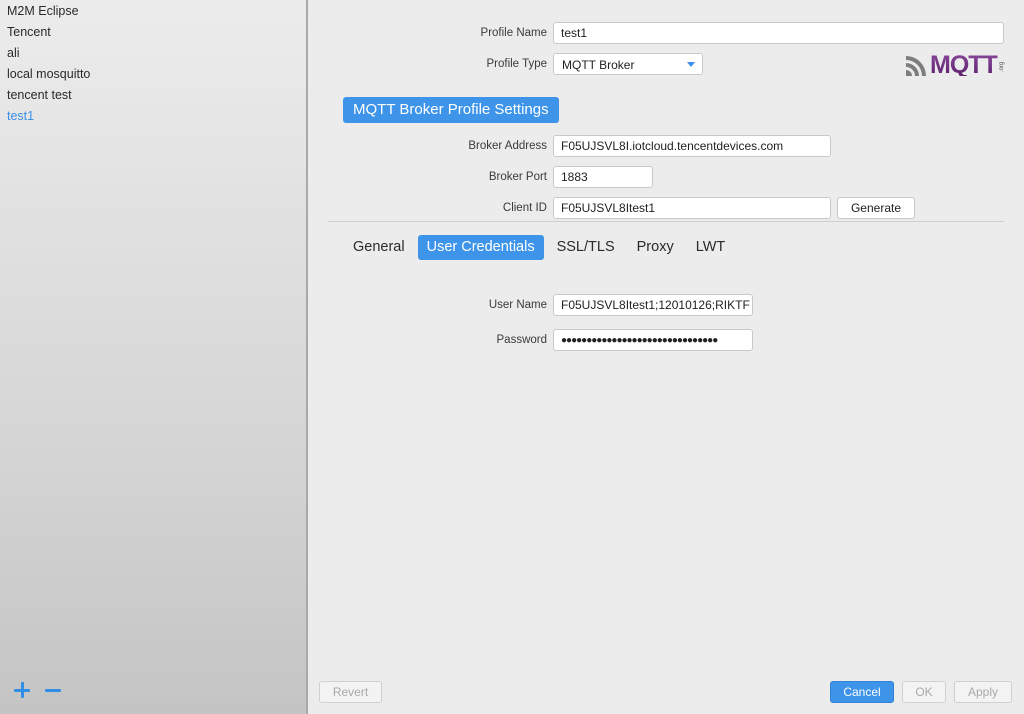 Image resolution: width=1024 pixels, height=714 pixels. What do you see at coordinates (480, 247) in the screenshot?
I see `tab-user-credentials: User Credentials` at bounding box center [480, 247].